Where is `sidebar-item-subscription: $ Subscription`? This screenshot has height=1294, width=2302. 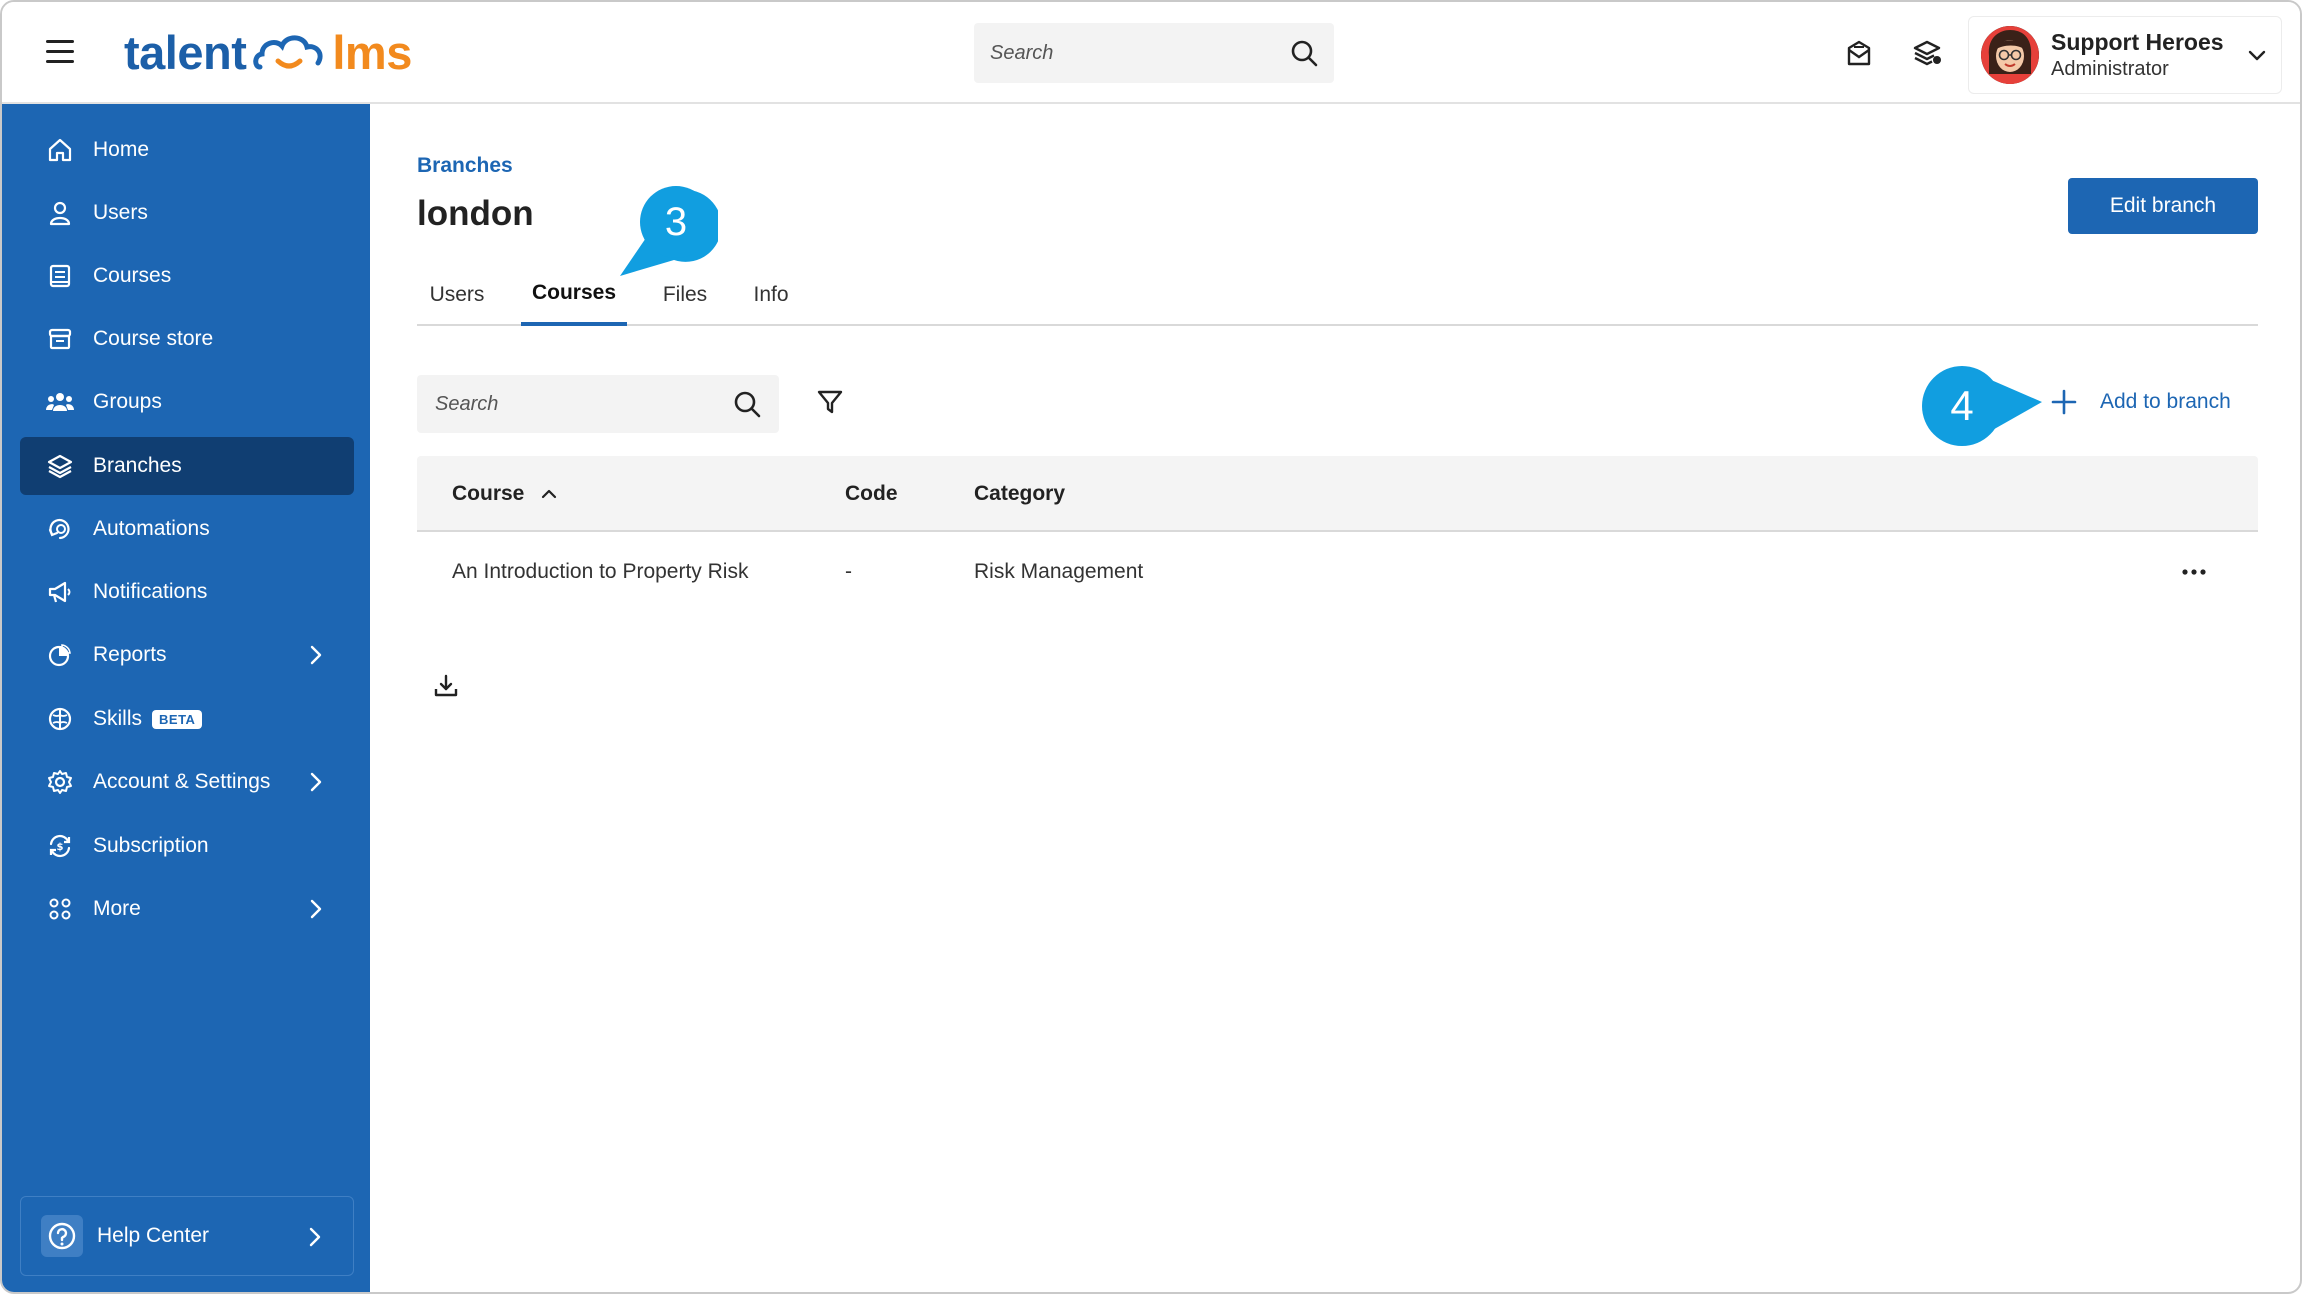 sidebar-item-subscription: $ Subscription is located at coordinates (187, 846).